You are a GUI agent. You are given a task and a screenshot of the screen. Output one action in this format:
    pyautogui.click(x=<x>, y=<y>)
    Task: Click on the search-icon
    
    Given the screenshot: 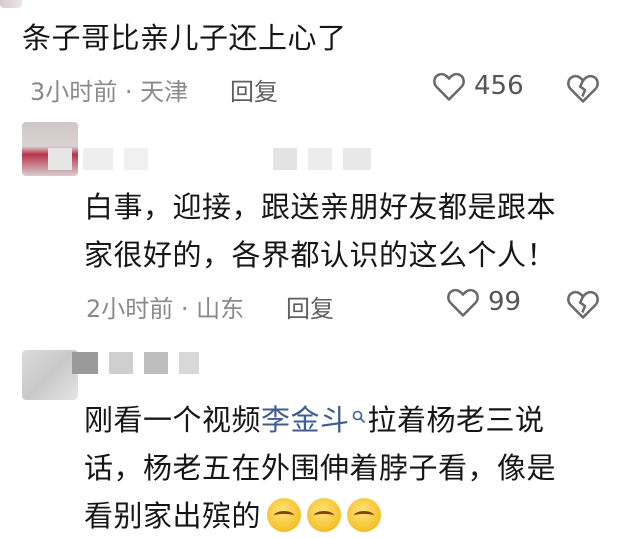 What is the action you would take?
    pyautogui.click(x=359, y=417)
    